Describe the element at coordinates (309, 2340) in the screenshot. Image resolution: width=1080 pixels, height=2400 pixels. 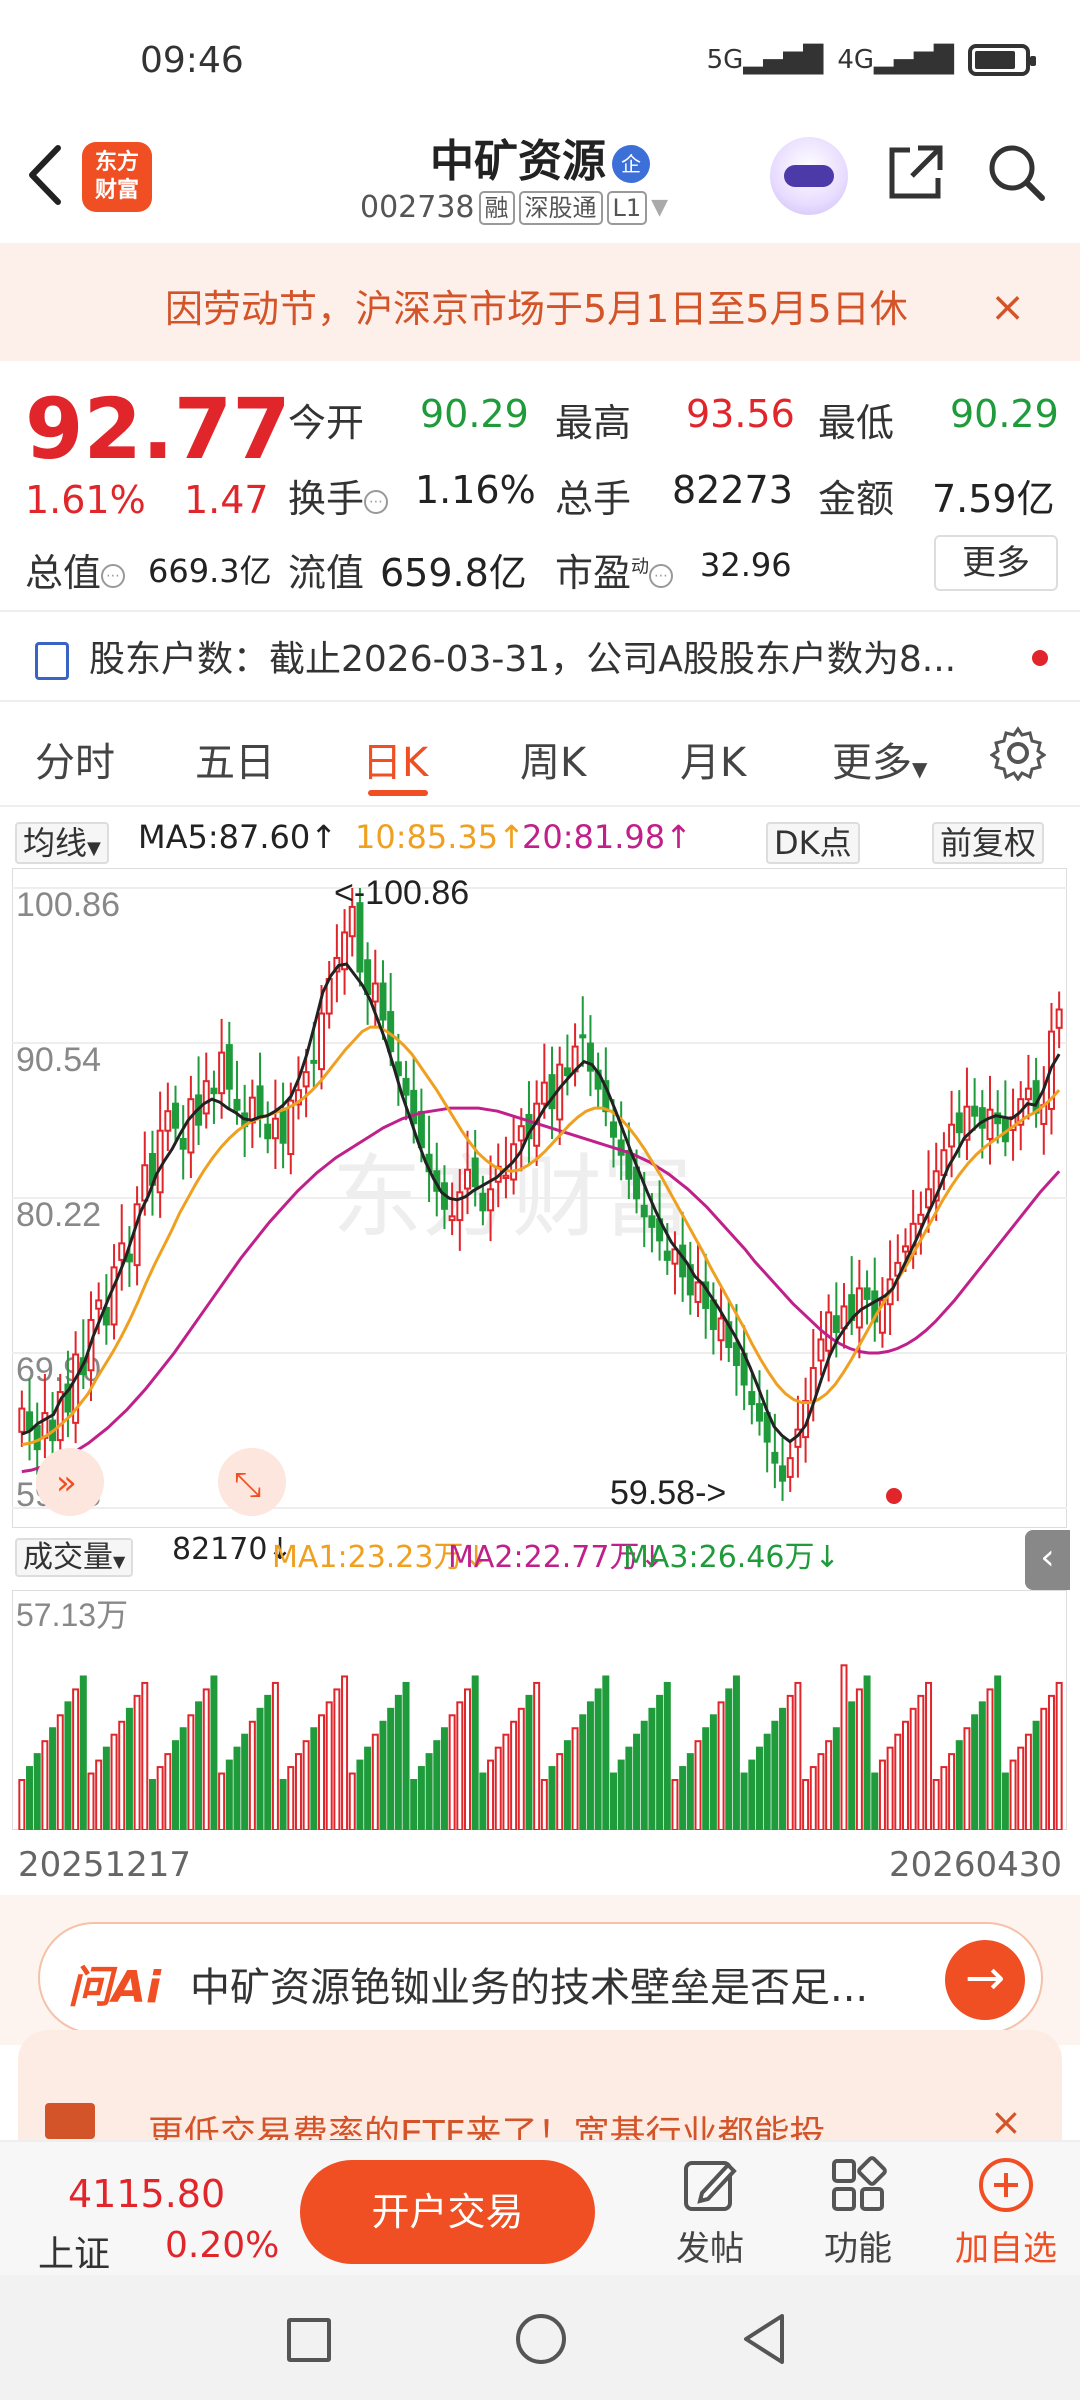
I see `recent-apps-icon` at that location.